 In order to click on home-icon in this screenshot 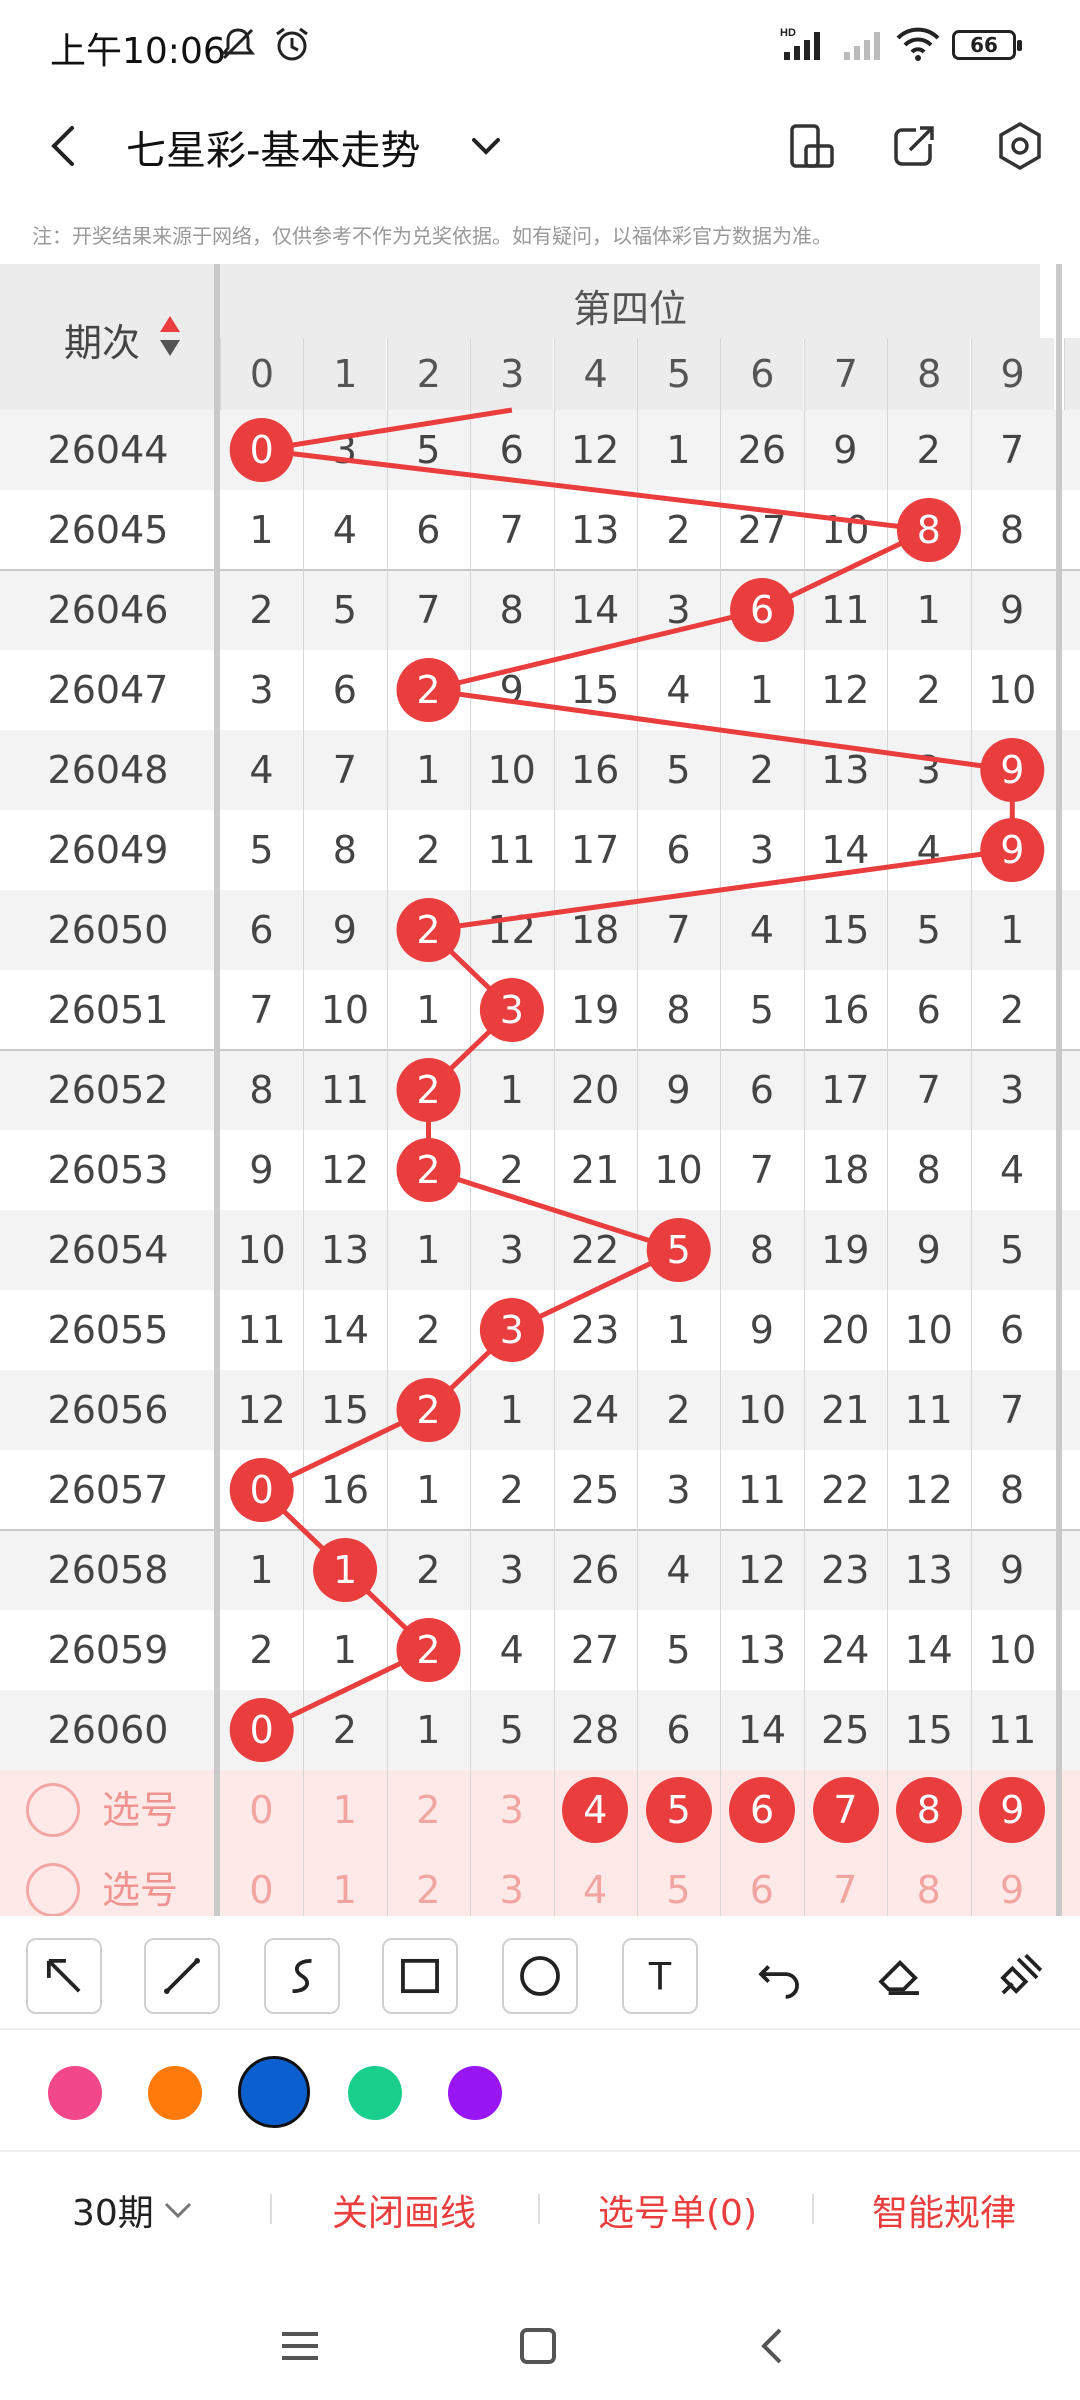, I will do `click(538, 2346)`.